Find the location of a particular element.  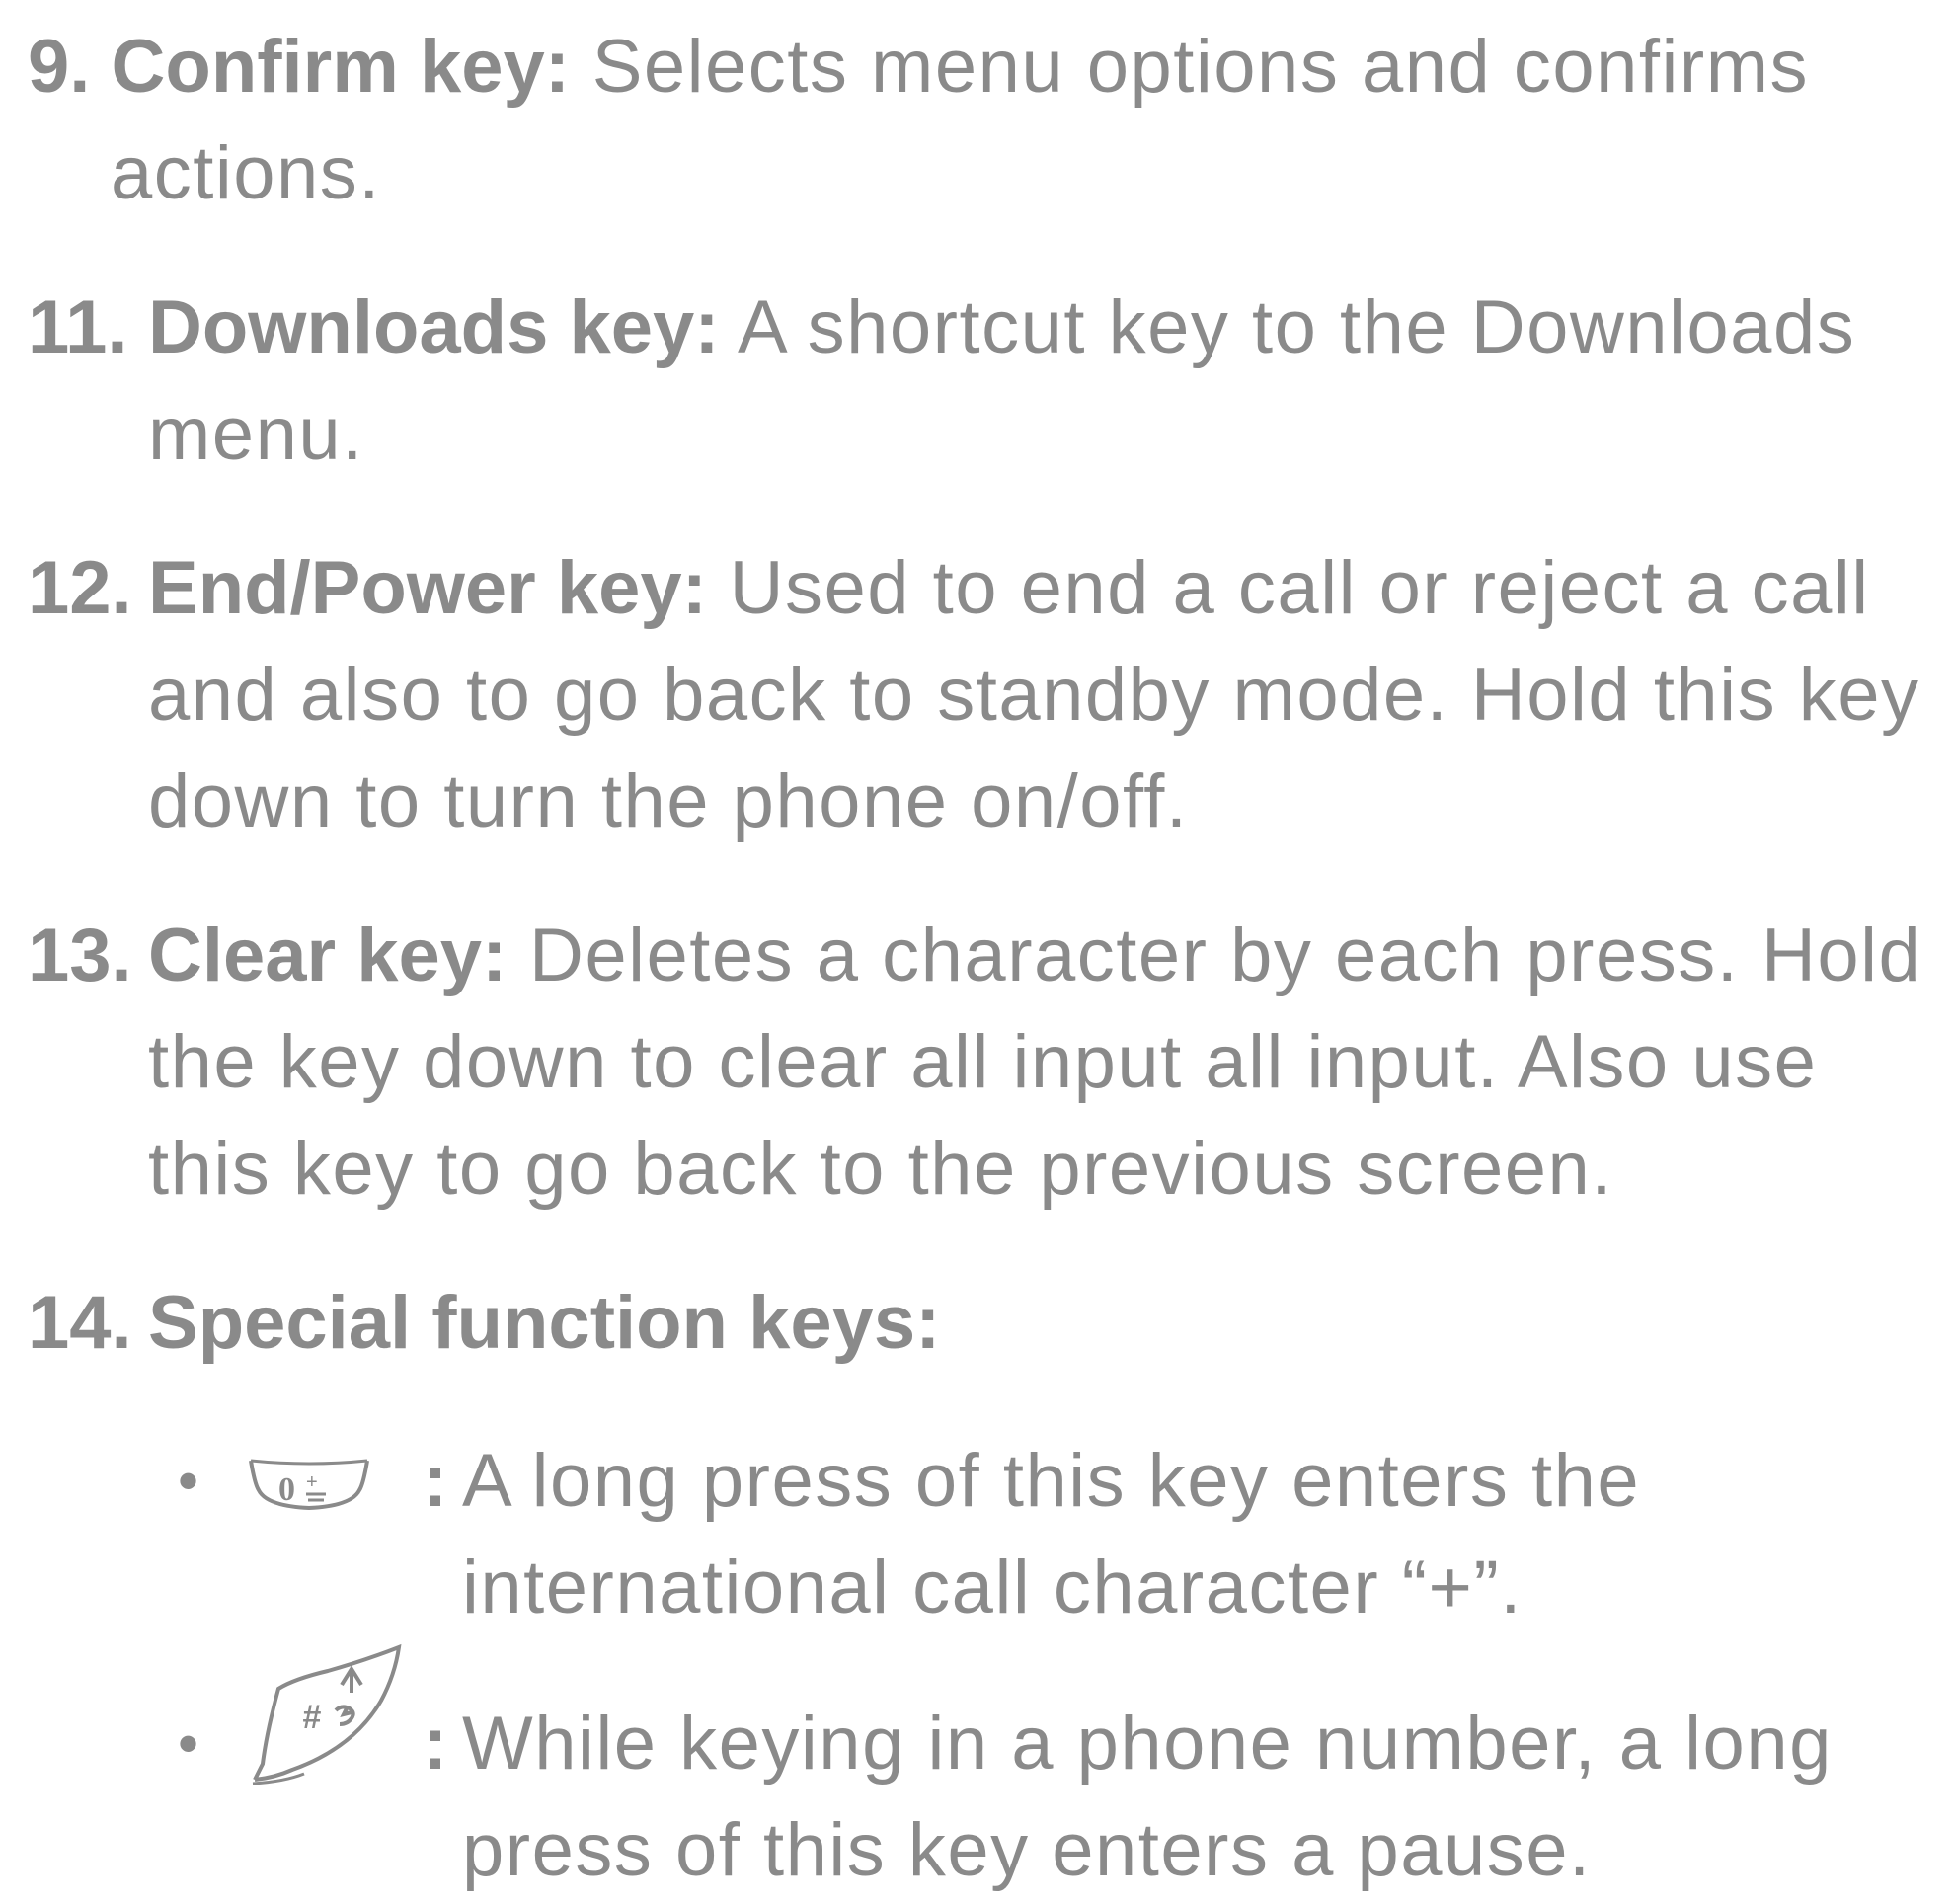

item-number: 9. is located at coordinates (60, 67).